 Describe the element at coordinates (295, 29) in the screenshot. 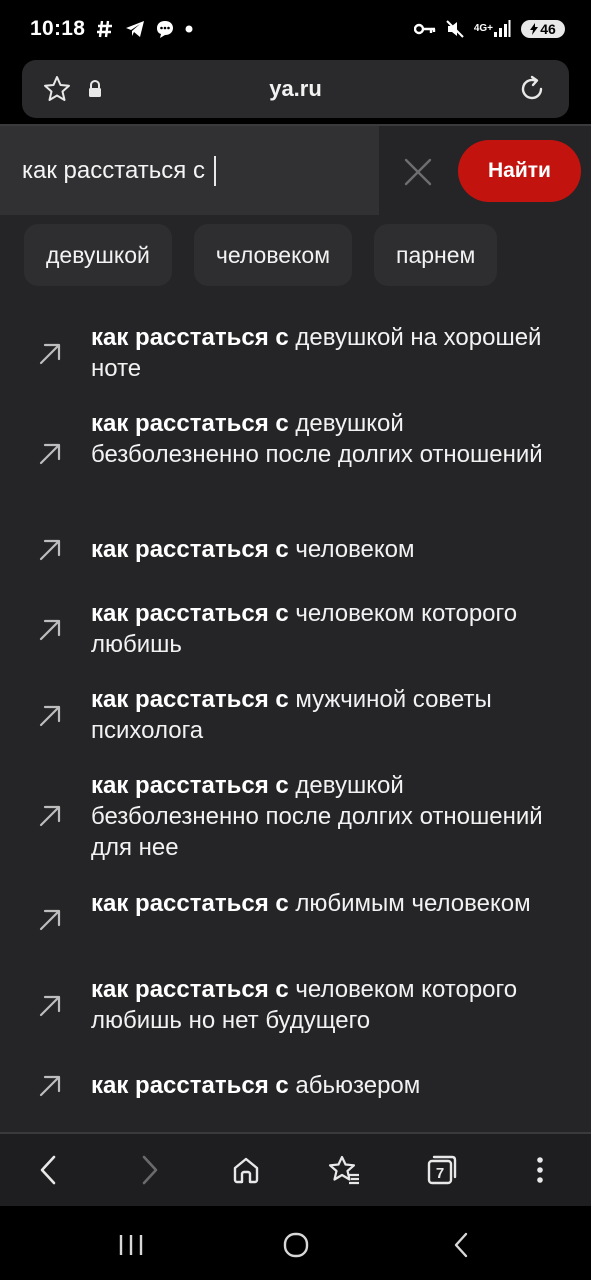

I see `status-bar: 10:18 4G+ 46` at that location.